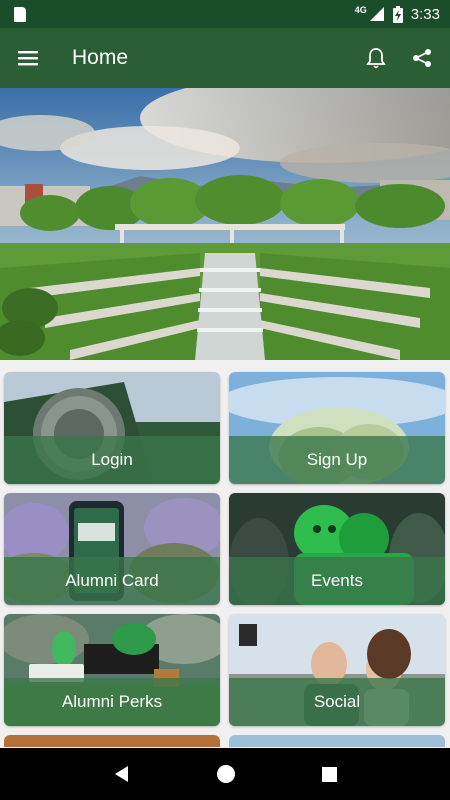  I want to click on alumni-perks-label: Alumni Perks, so click(112, 702).